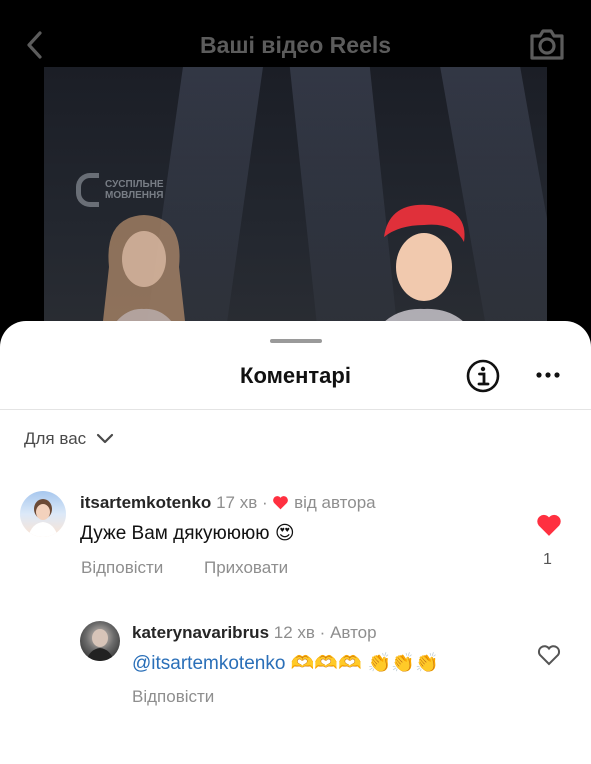 The image size is (591, 764). I want to click on reply-meta: katerynavaribrus 12 хв · Автор, so click(254, 633).